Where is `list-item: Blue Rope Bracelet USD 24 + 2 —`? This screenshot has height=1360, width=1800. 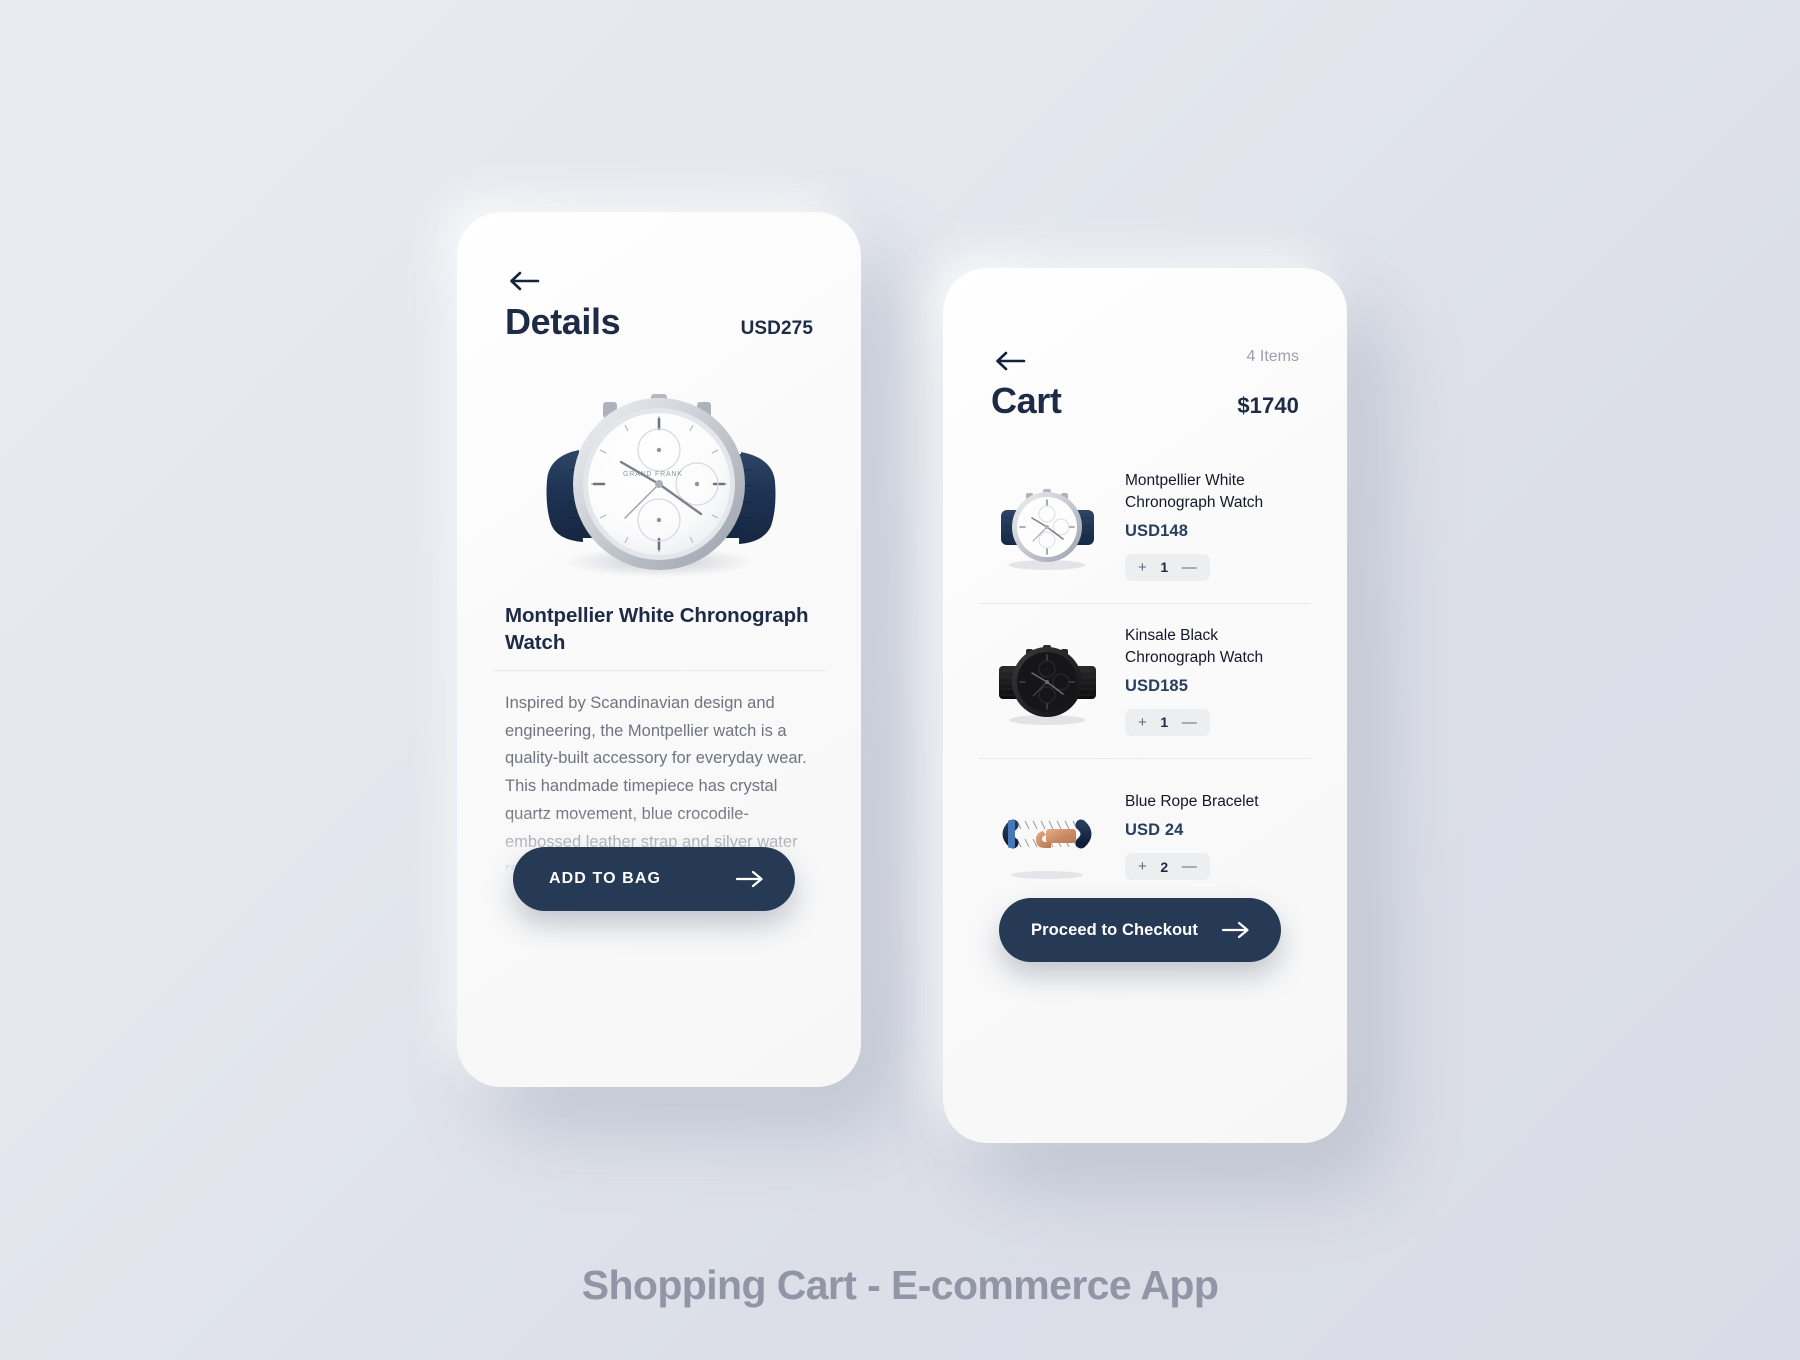 list-item: Blue Rope Bracelet USD 24 + 2 — is located at coordinates (1145, 835).